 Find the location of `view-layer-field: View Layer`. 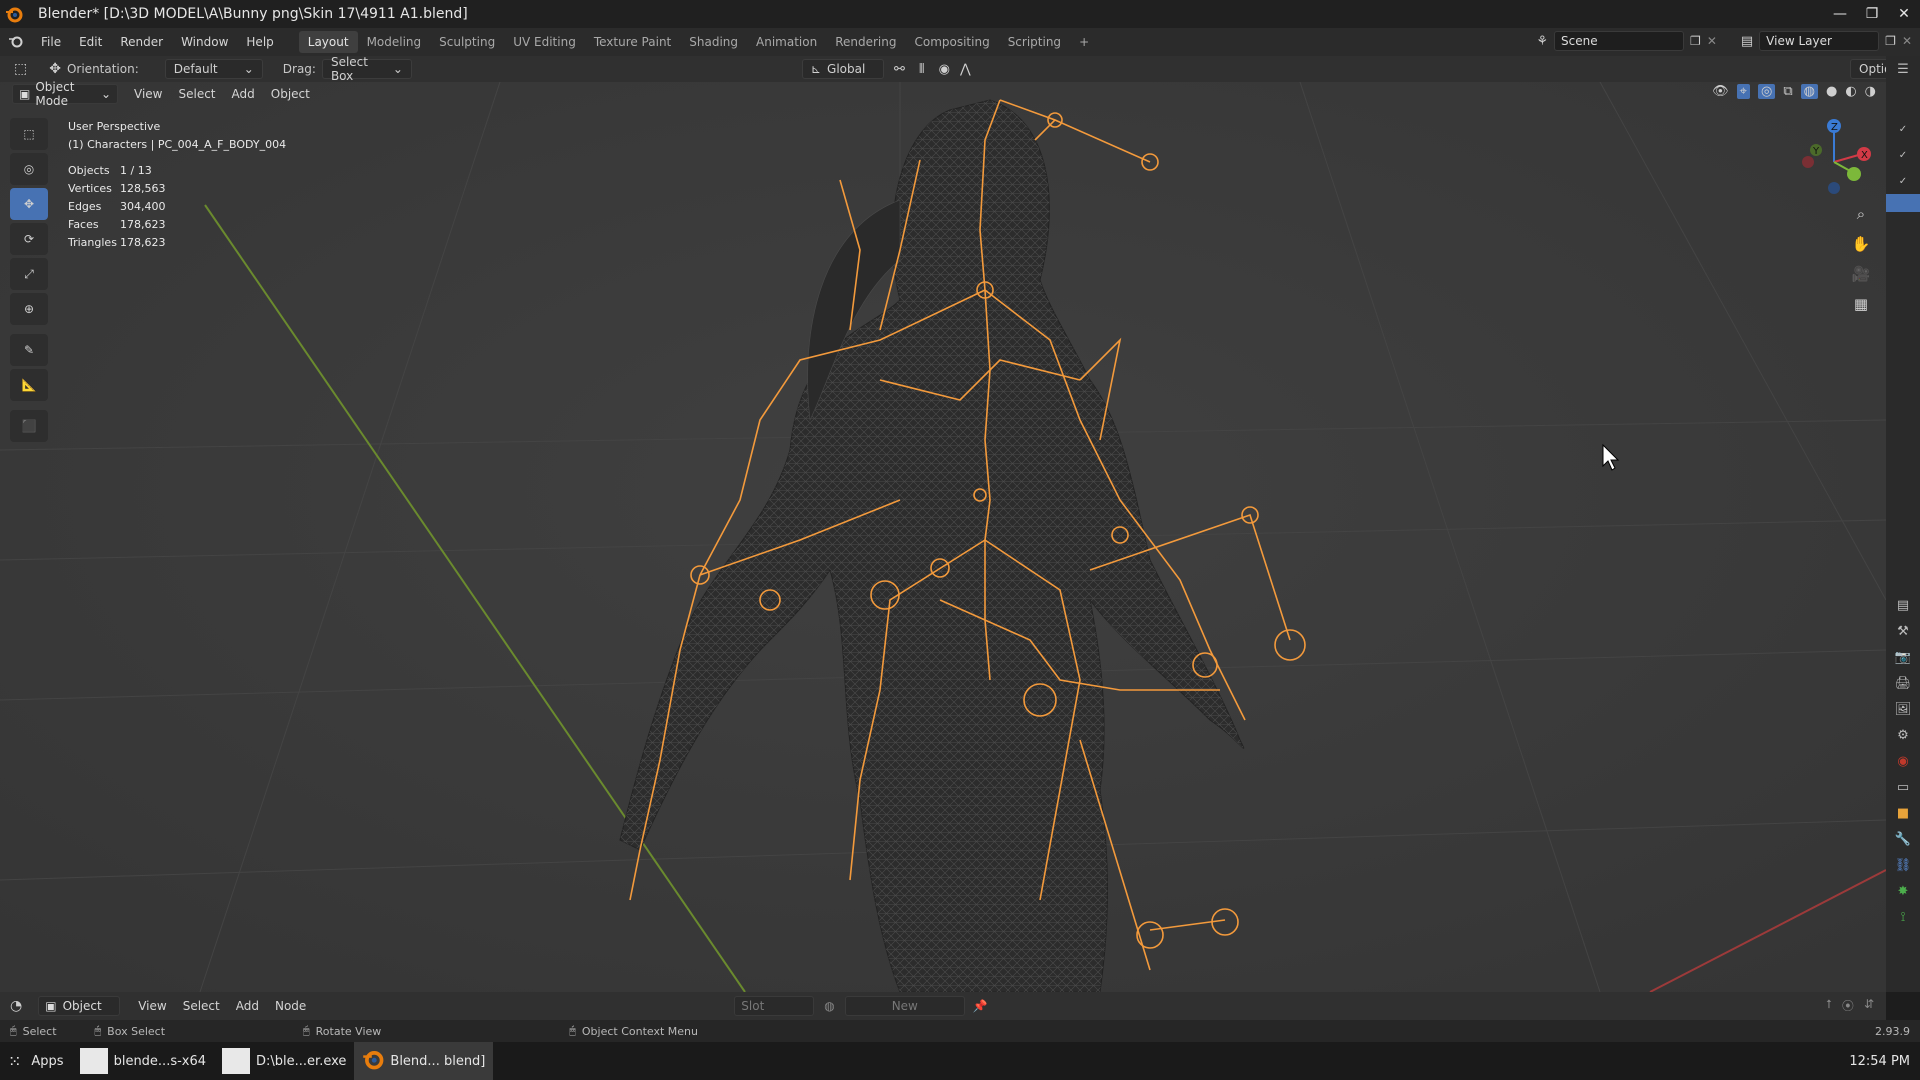

view-layer-field: View Layer is located at coordinates (1819, 41).